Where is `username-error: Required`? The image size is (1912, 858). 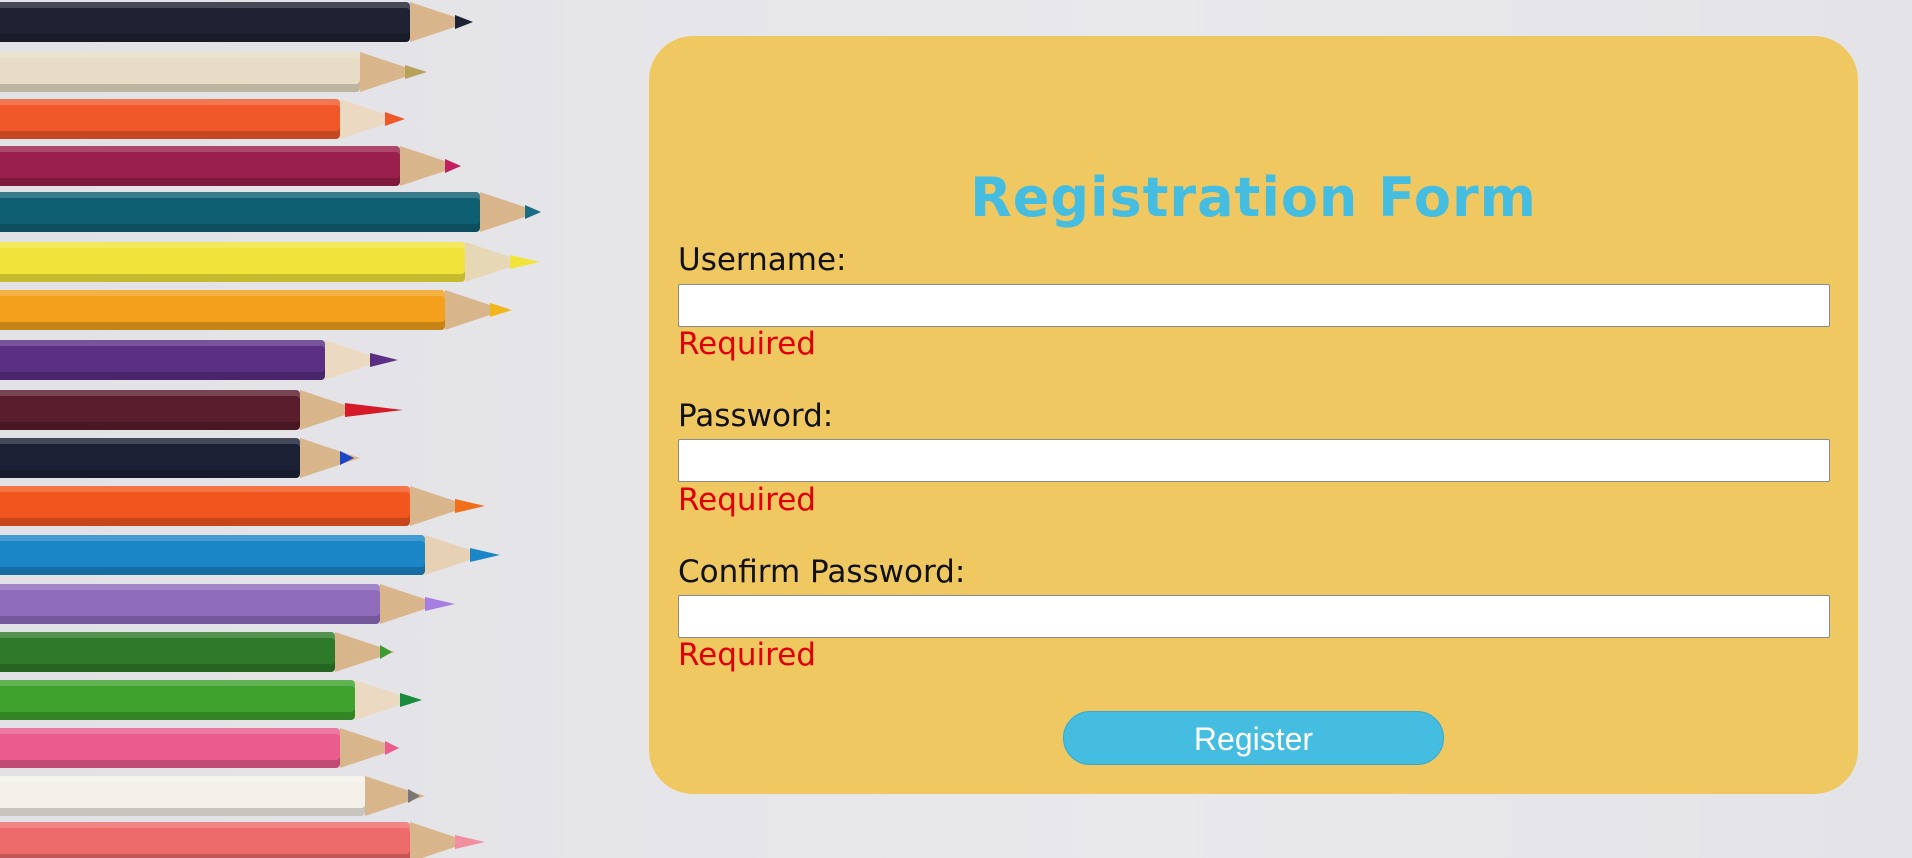
username-error: Required is located at coordinates (747, 344).